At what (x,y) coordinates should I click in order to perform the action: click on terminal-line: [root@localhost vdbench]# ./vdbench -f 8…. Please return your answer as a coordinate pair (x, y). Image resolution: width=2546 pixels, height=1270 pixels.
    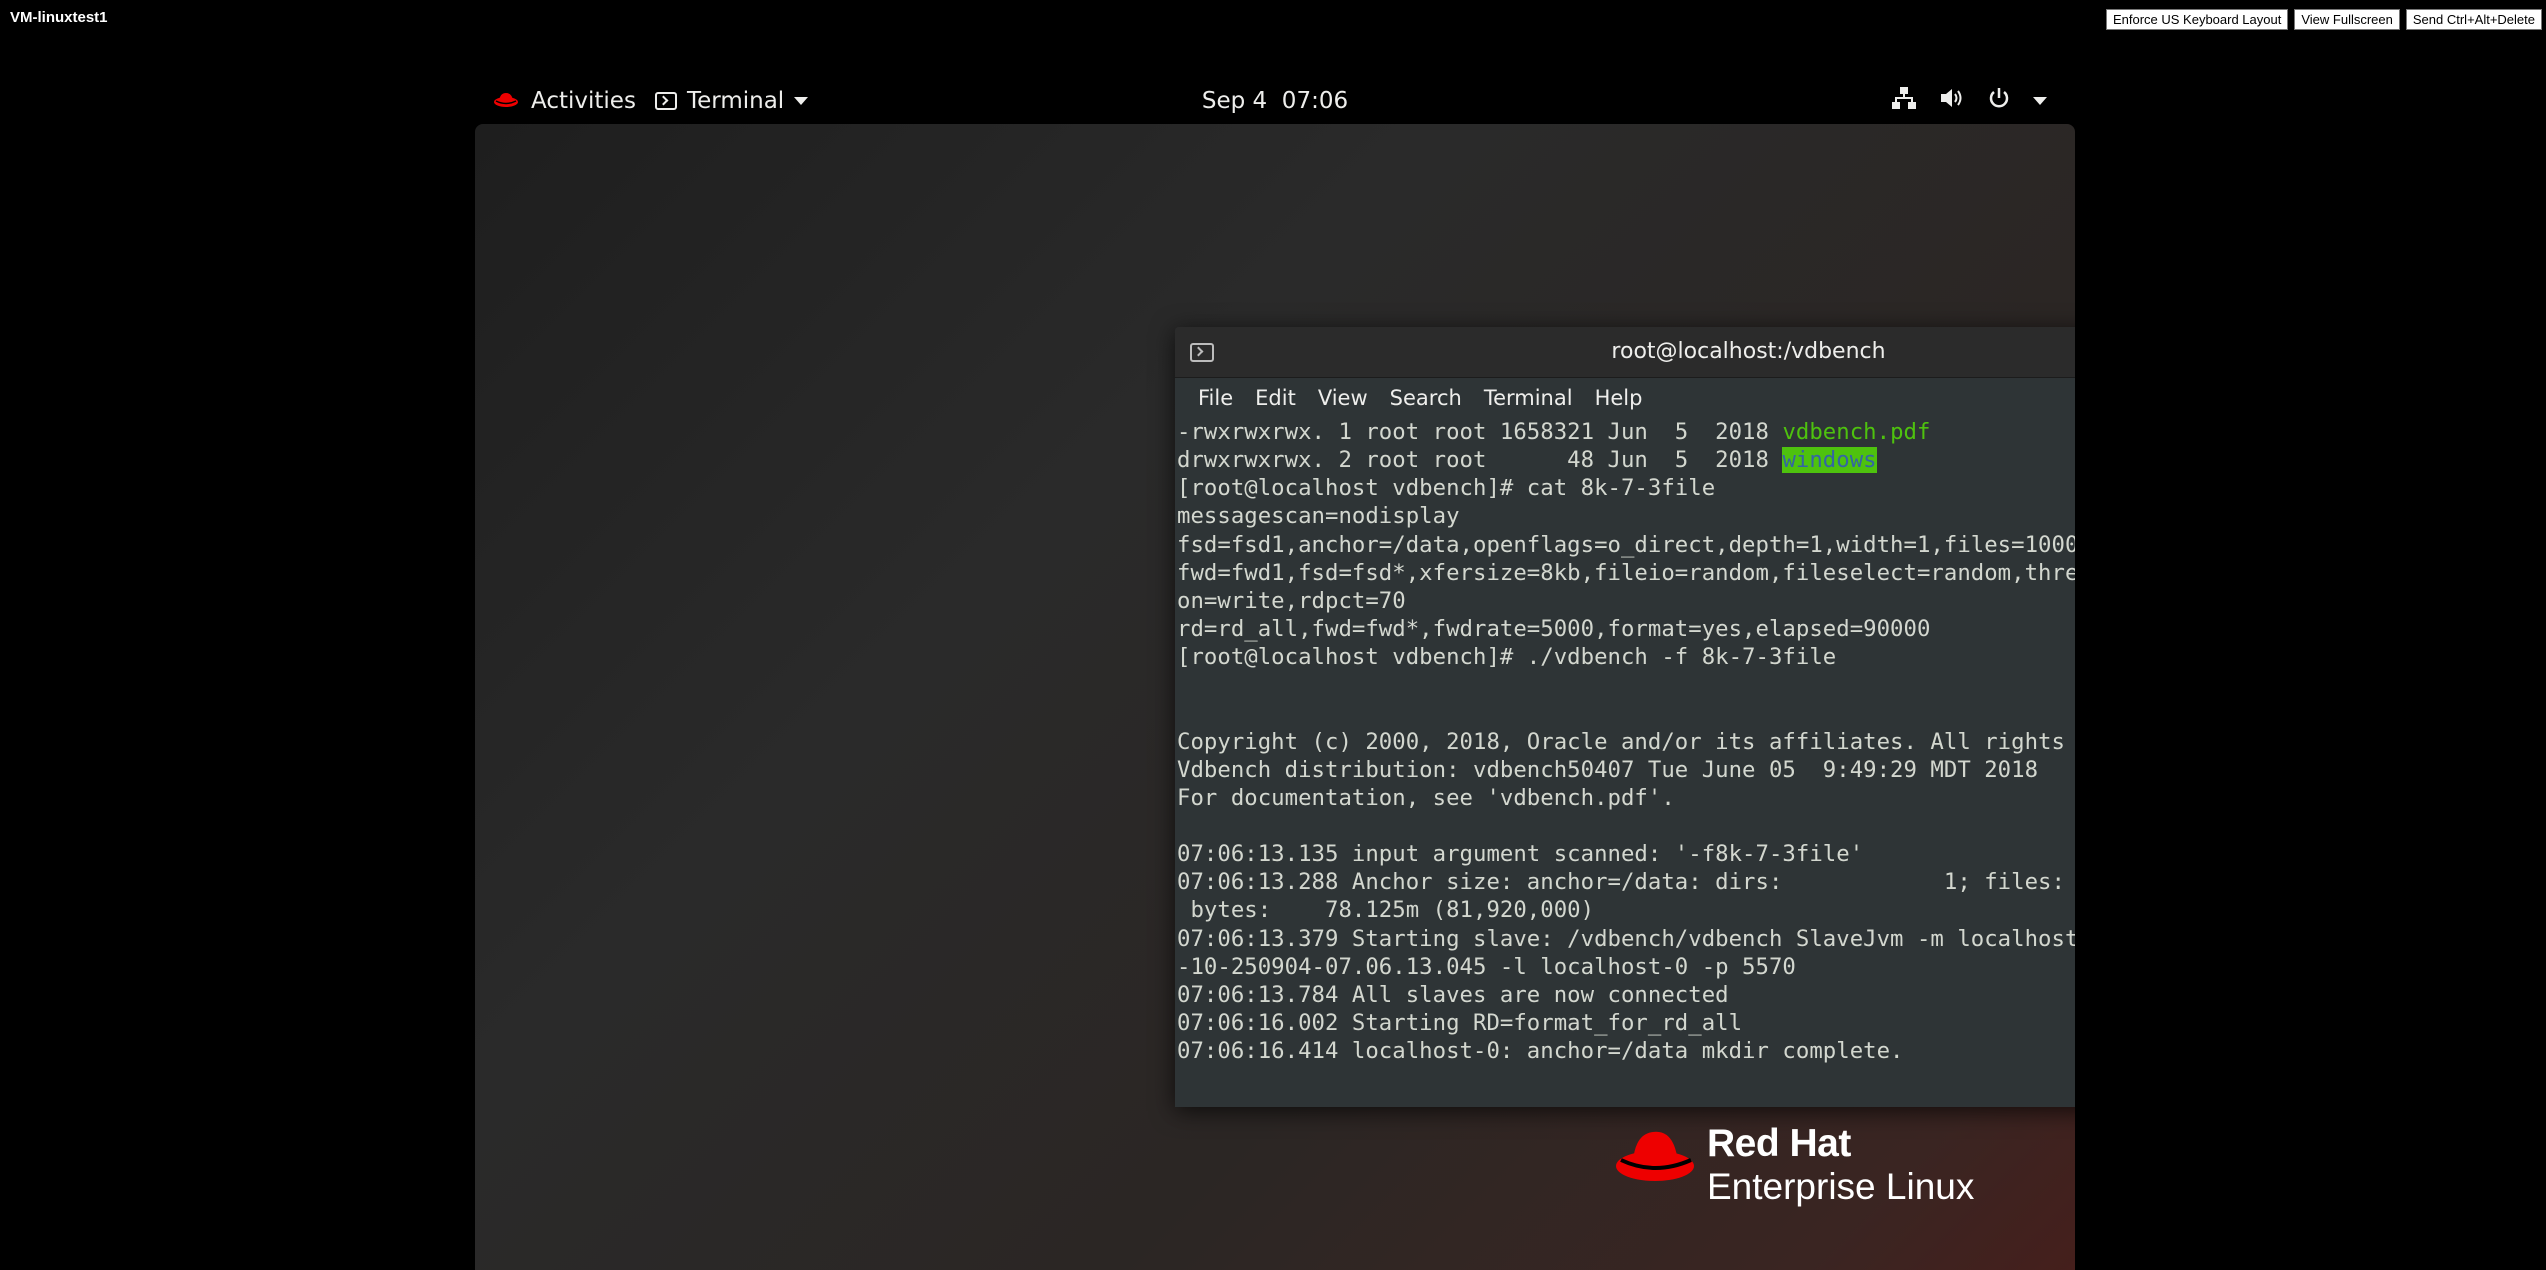
    Looking at the image, I should click on (1626, 657).